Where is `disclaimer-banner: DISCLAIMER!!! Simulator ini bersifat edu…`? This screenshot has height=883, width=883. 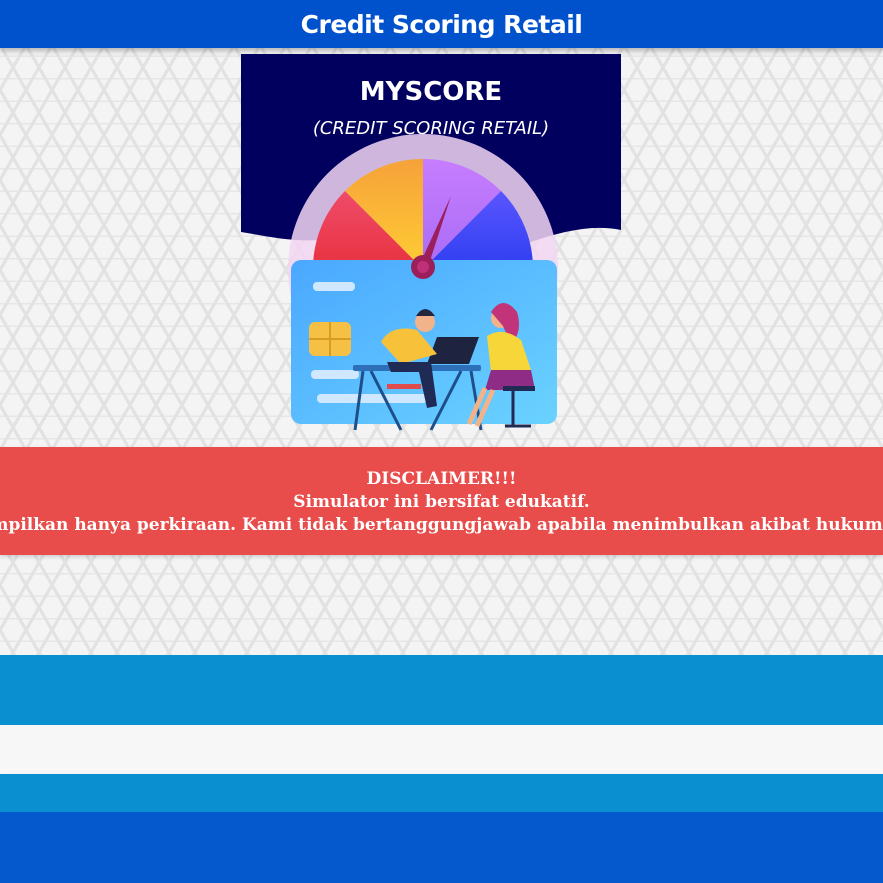
disclaimer-banner: DISCLAIMER!!! Simulator ini bersifat edu… is located at coordinates (441, 501).